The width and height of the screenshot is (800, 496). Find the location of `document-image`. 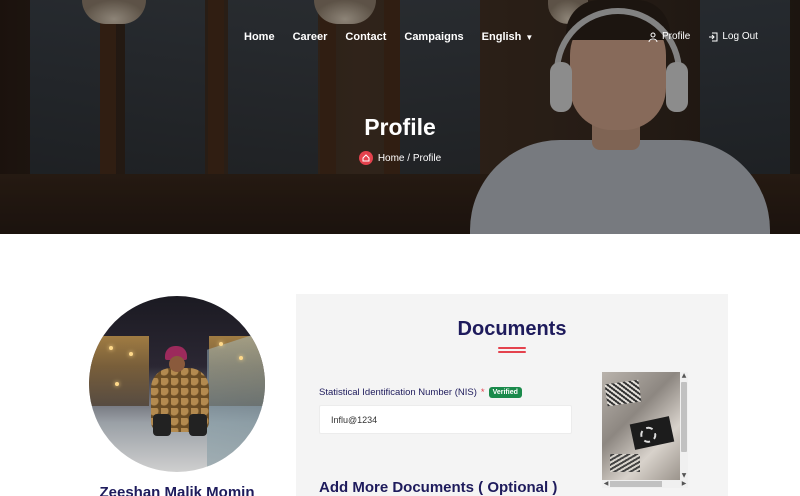

document-image is located at coordinates (641, 426).